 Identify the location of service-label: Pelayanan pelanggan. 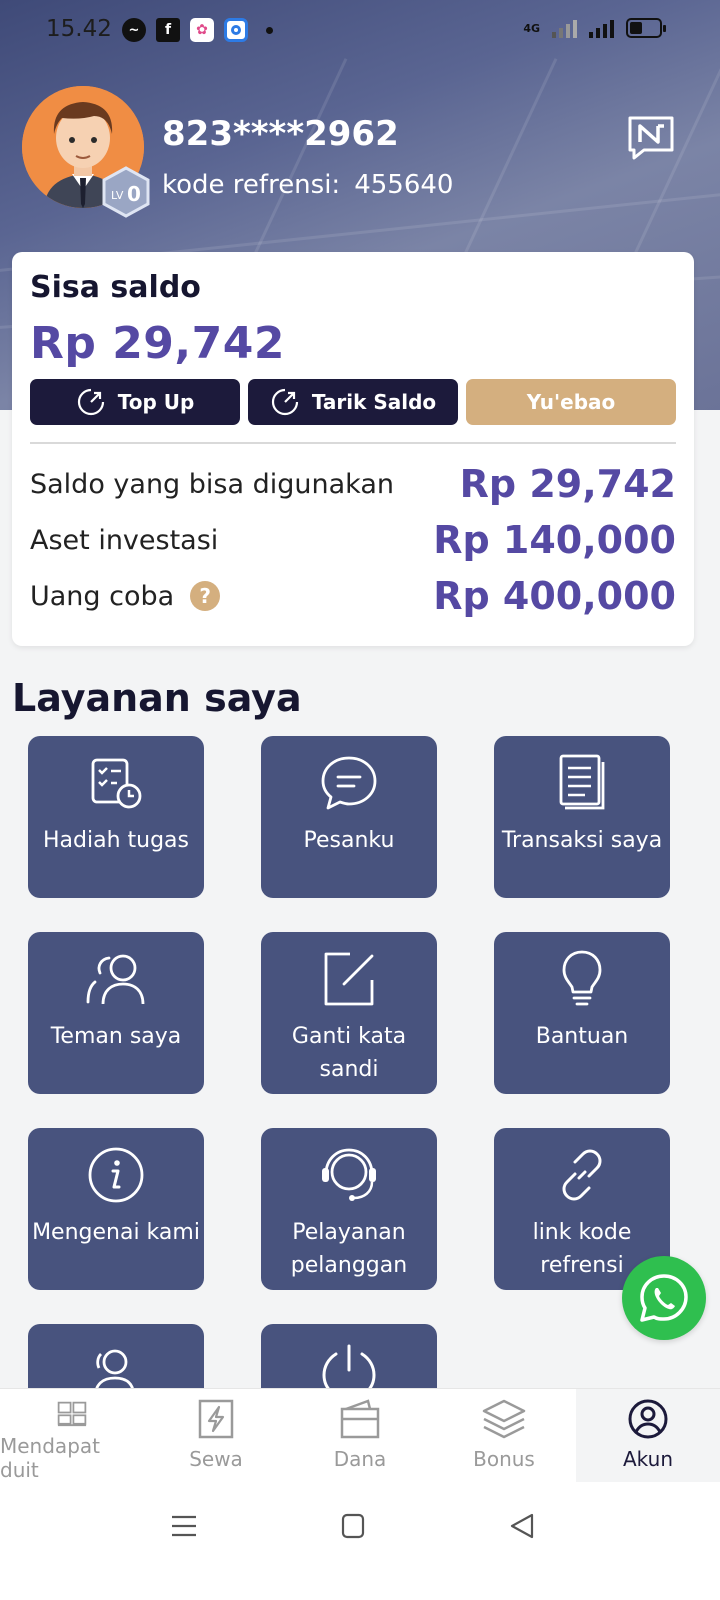
(349, 1249).